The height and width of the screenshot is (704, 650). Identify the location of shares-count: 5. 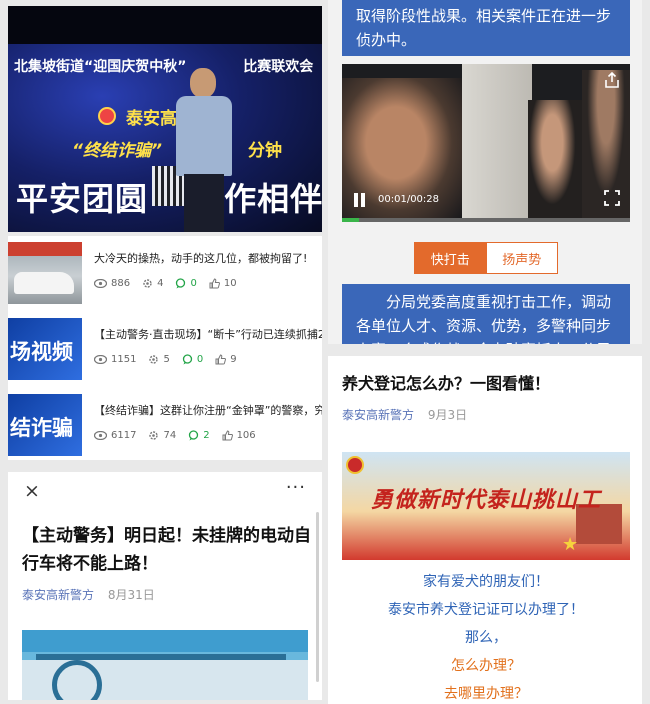
(166, 359).